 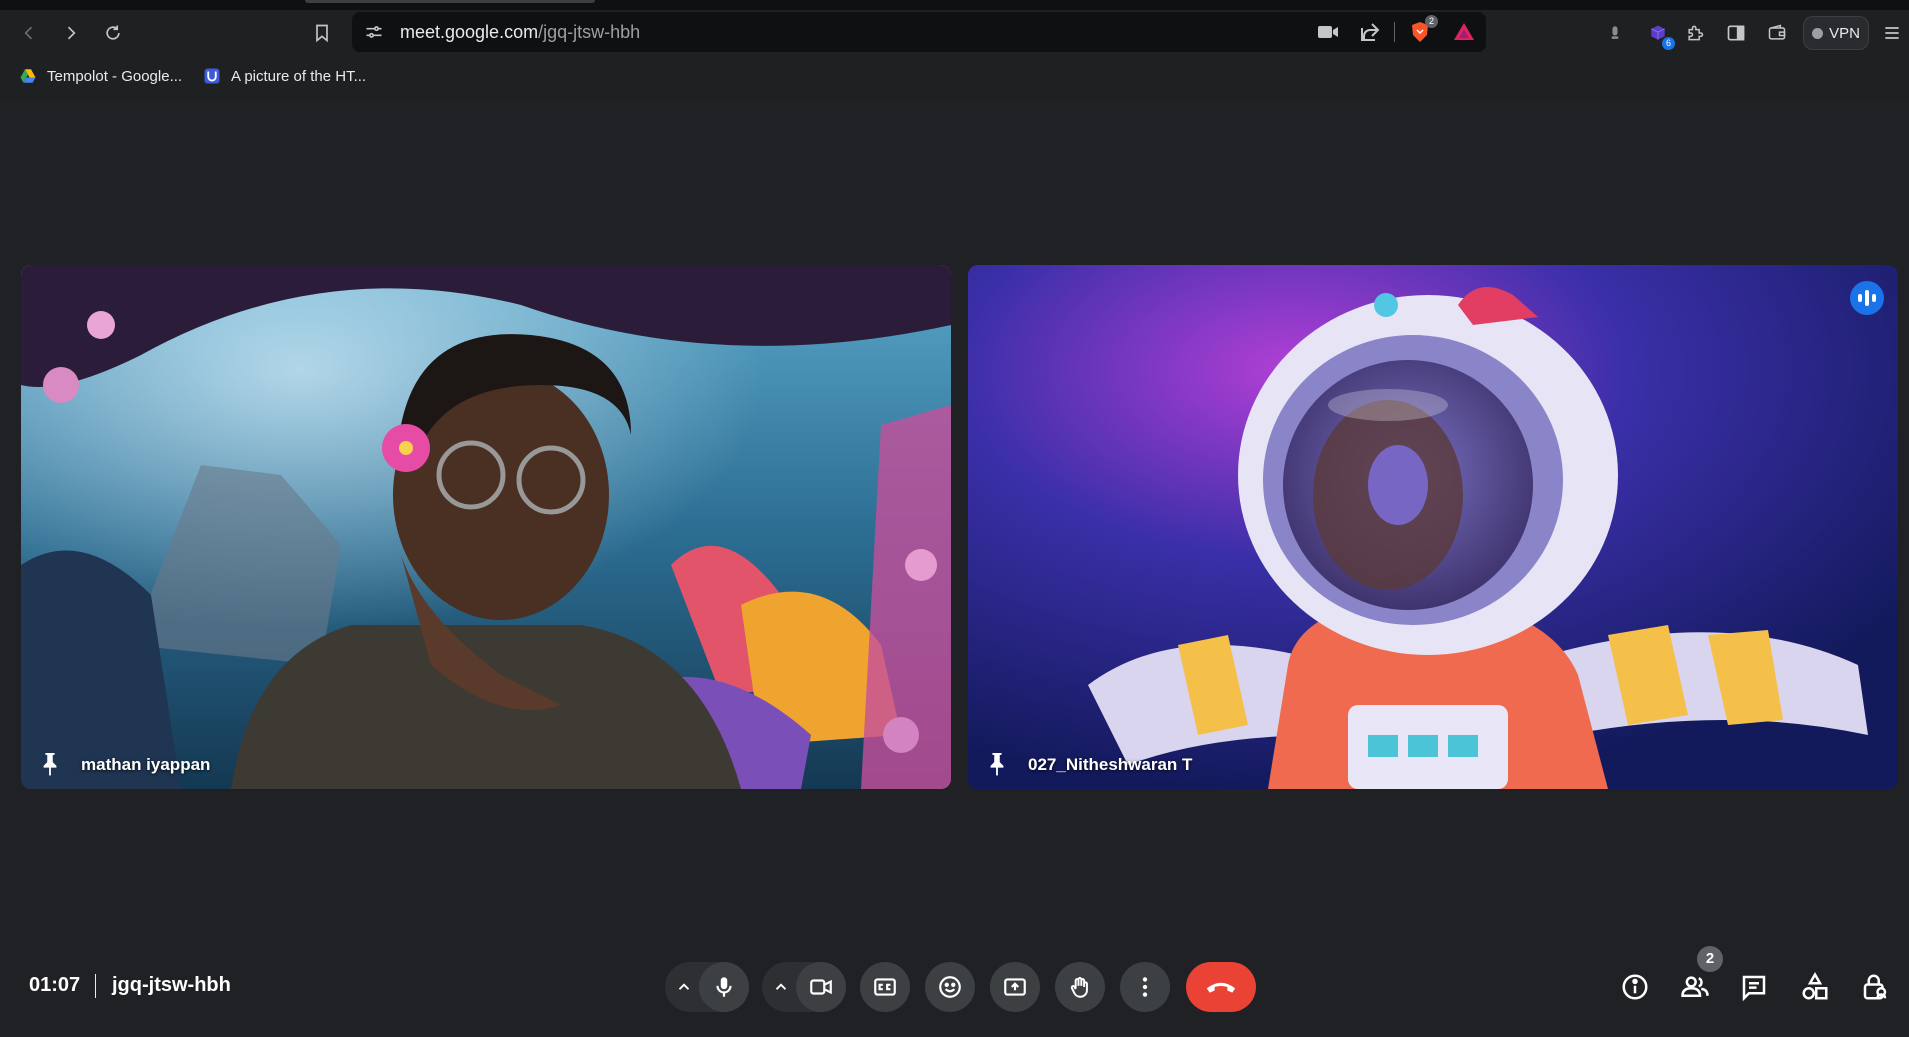 I want to click on wallet-button, so click(x=1777, y=33).